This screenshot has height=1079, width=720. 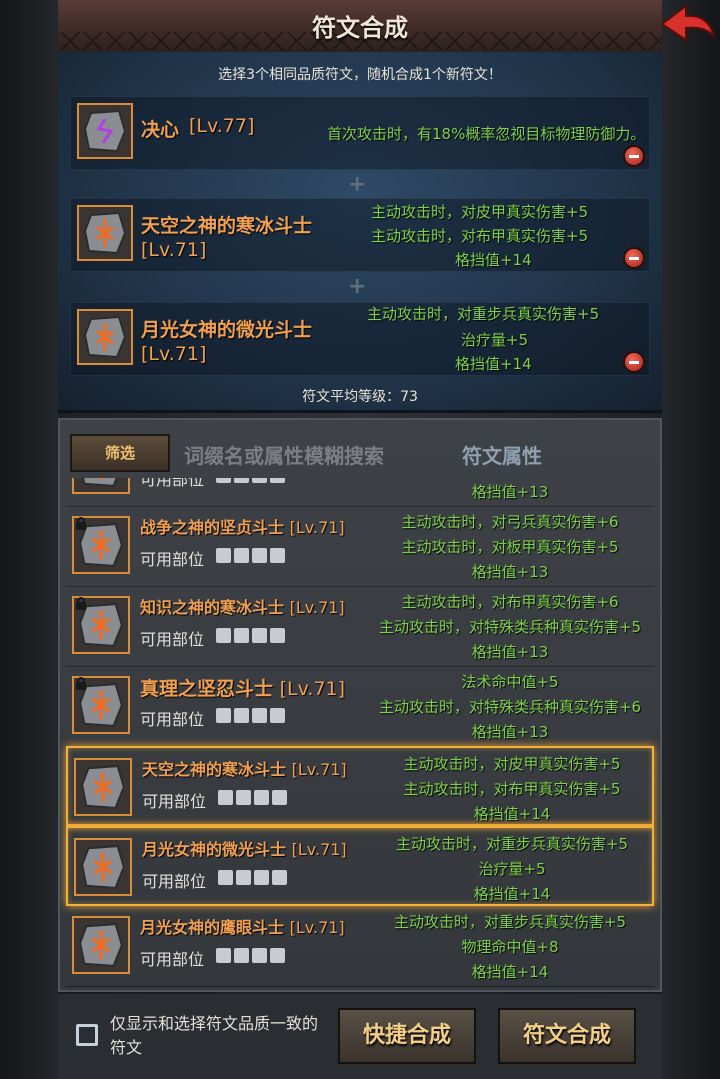 I want to click on selected-rune-level: [Lv.71], so click(x=174, y=250).